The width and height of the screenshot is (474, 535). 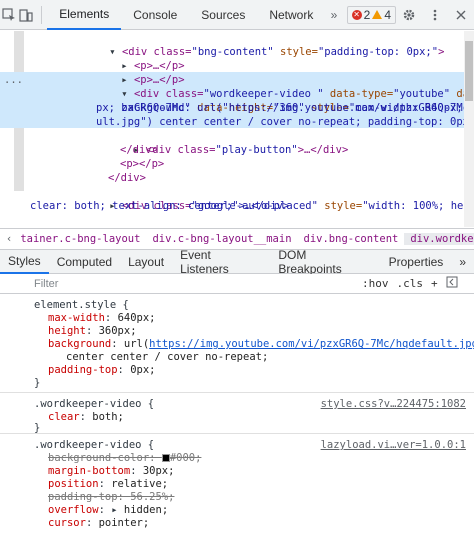 I want to click on tab-layout: Layout, so click(x=146, y=262).